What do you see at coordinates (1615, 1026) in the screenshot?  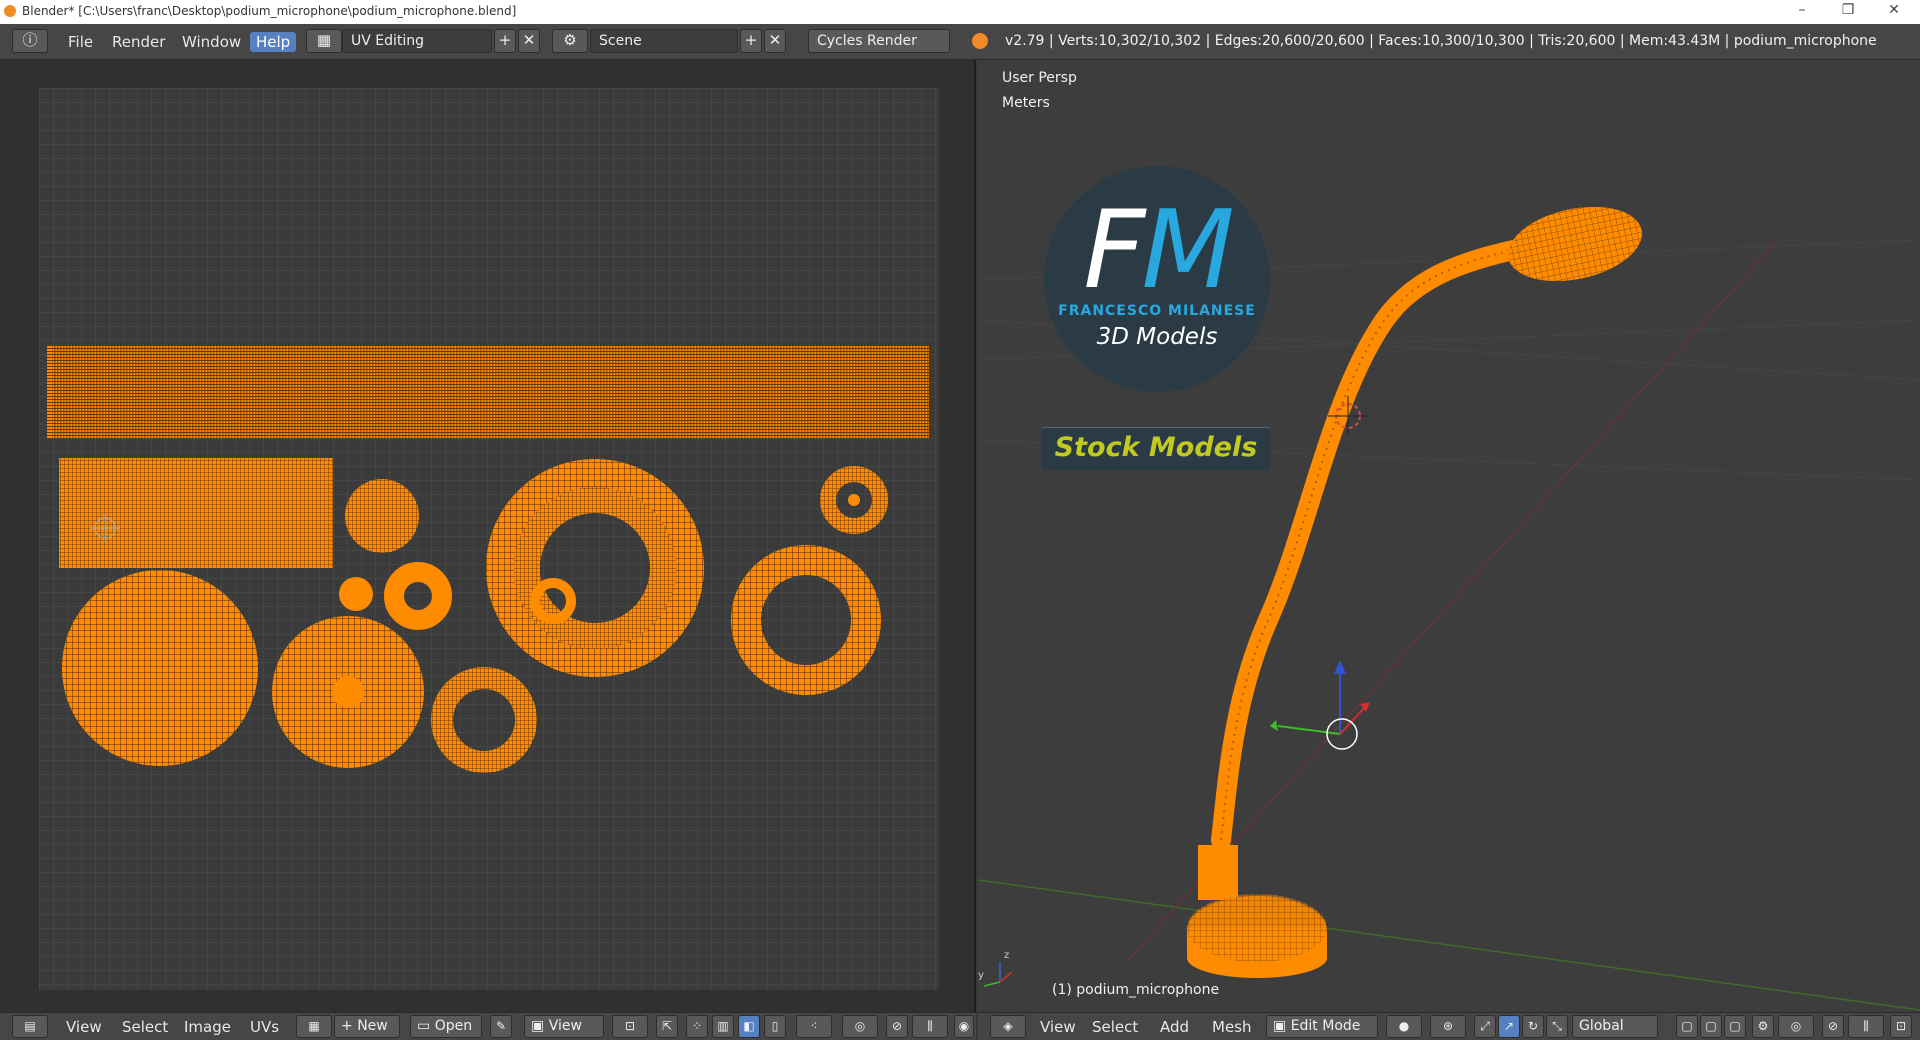 I see `transform-orientation-select: Global` at bounding box center [1615, 1026].